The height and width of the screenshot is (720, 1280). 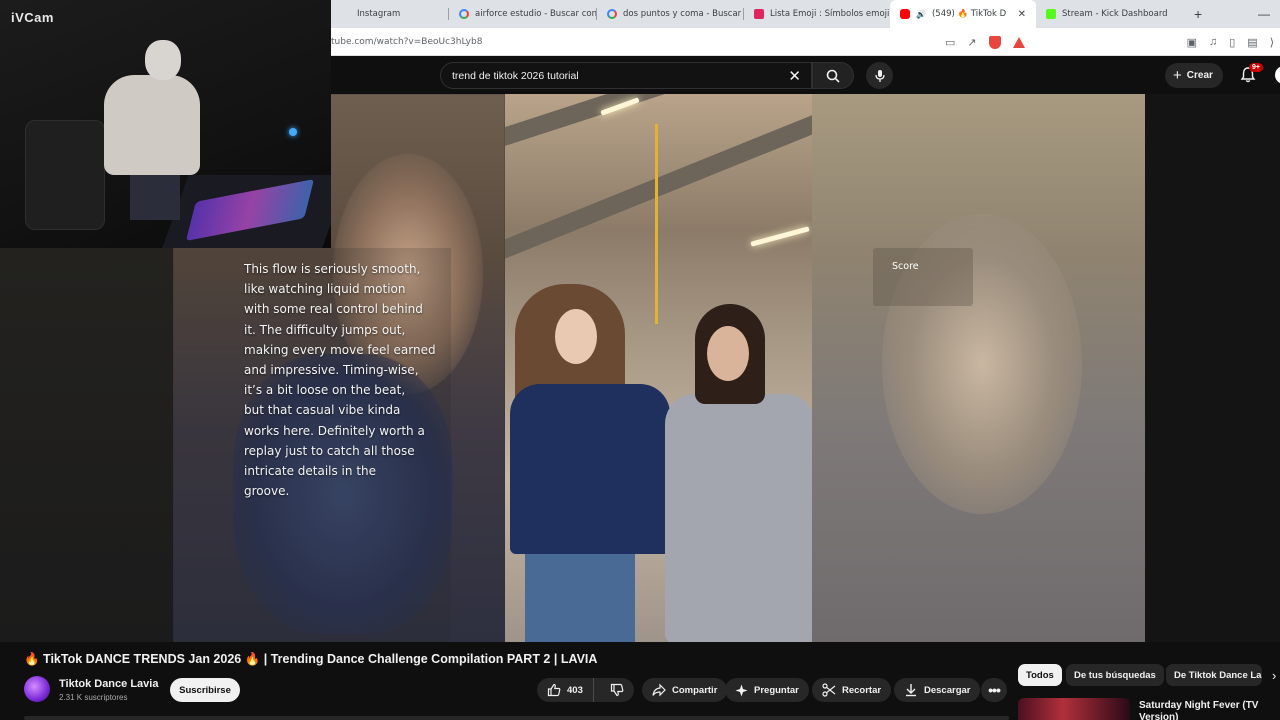 I want to click on sidebar-icon: ▯, so click(x=1232, y=42).